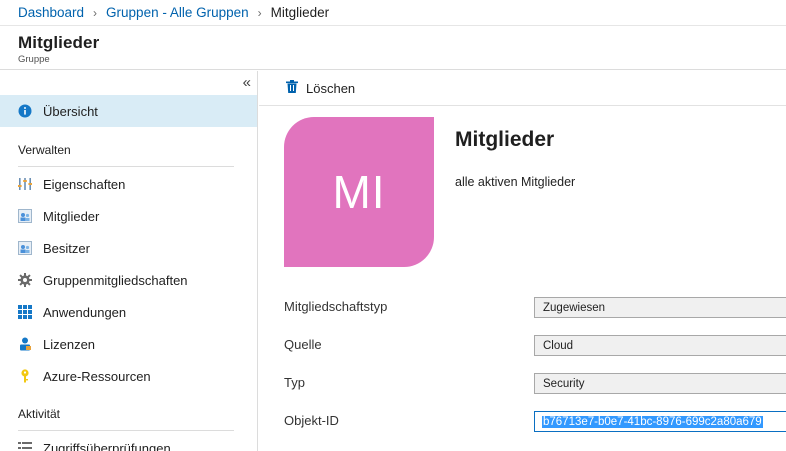 The height and width of the screenshot is (451, 786). What do you see at coordinates (25, 376) in the screenshot?
I see `key-icon` at bounding box center [25, 376].